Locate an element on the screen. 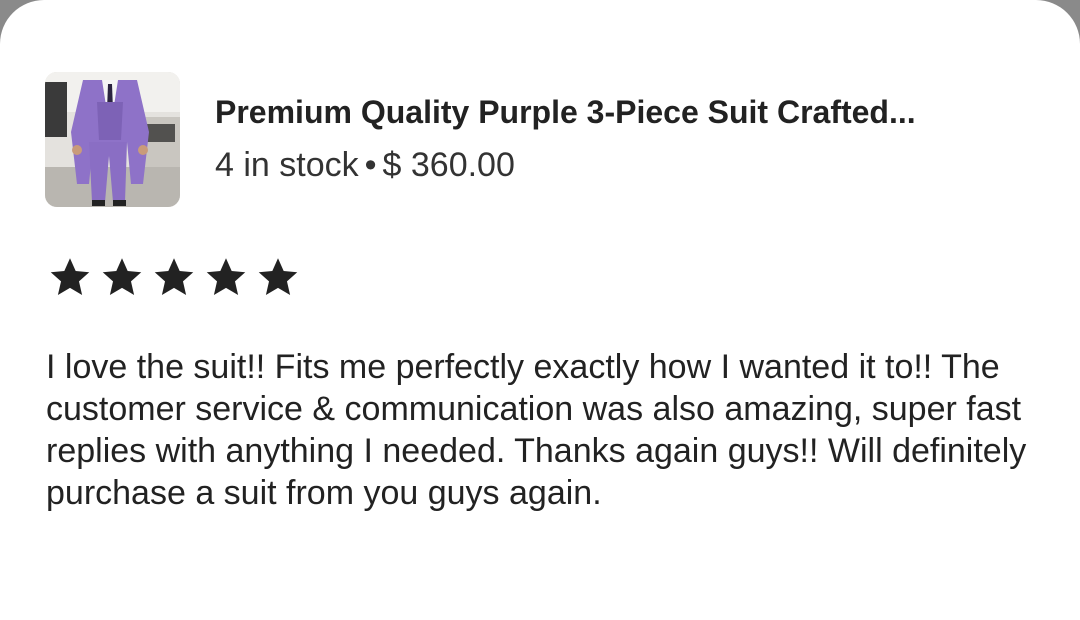 Image resolution: width=1080 pixels, height=620 pixels. product-thumbnail is located at coordinates (112, 139).